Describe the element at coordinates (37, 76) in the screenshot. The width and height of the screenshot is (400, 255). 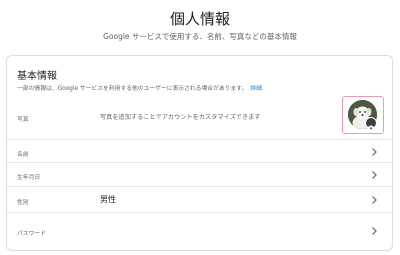
I see `card-title: 基本情報` at that location.